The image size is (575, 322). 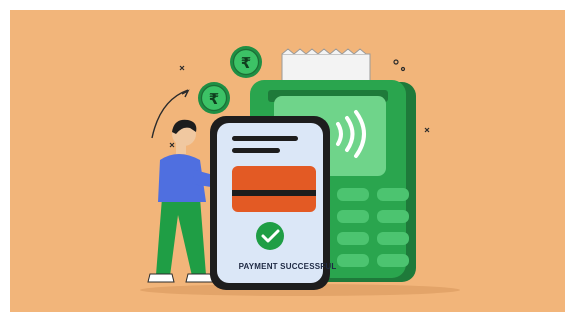 What do you see at coordinates (270, 236) in the screenshot?
I see `checkmark-icon` at bounding box center [270, 236].